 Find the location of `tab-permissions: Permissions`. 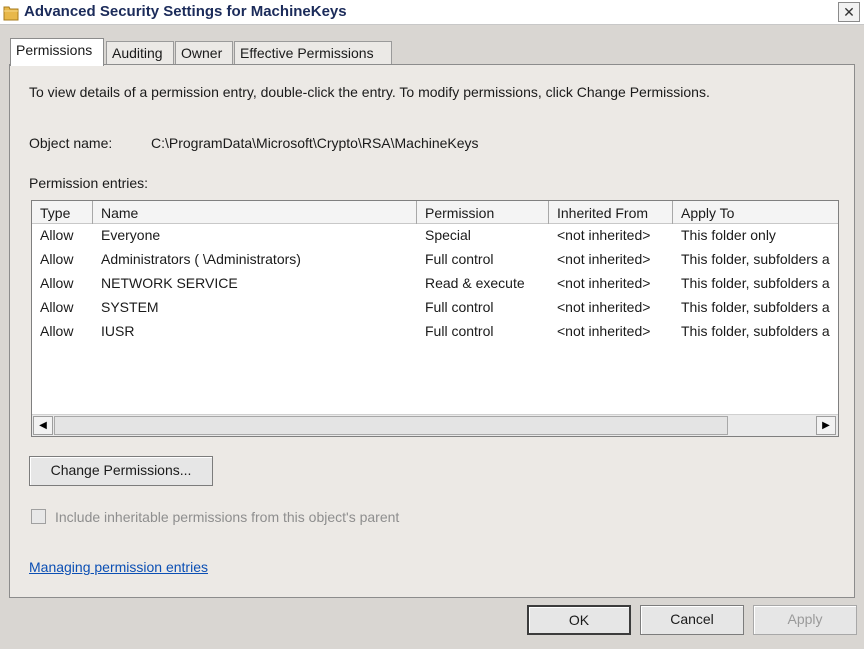

tab-permissions: Permissions is located at coordinates (57, 52).